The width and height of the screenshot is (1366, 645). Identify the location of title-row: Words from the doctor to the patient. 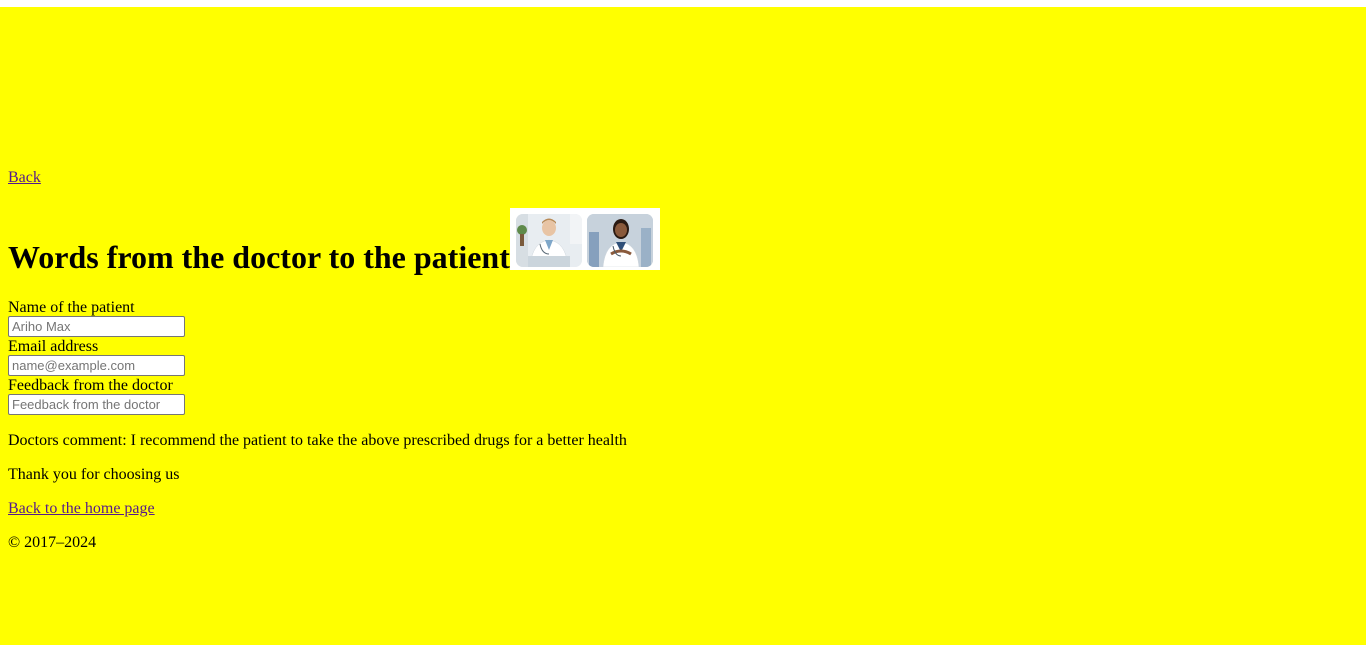
(334, 241).